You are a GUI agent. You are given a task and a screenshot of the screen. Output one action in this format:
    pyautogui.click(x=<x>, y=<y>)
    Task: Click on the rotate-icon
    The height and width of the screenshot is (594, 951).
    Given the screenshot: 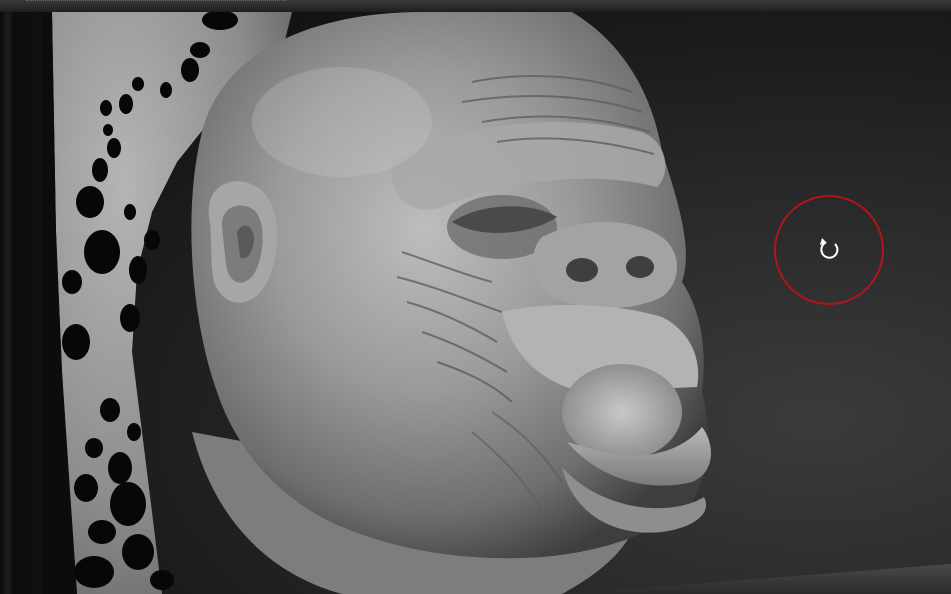 What is the action you would take?
    pyautogui.click(x=829, y=250)
    